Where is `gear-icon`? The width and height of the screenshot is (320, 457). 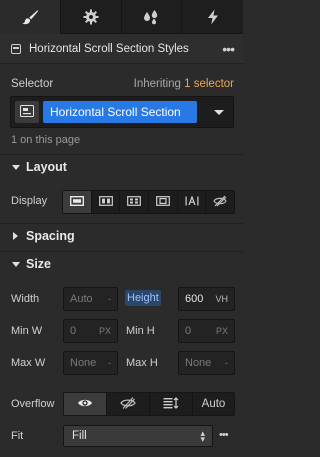
gear-icon is located at coordinates (91, 17).